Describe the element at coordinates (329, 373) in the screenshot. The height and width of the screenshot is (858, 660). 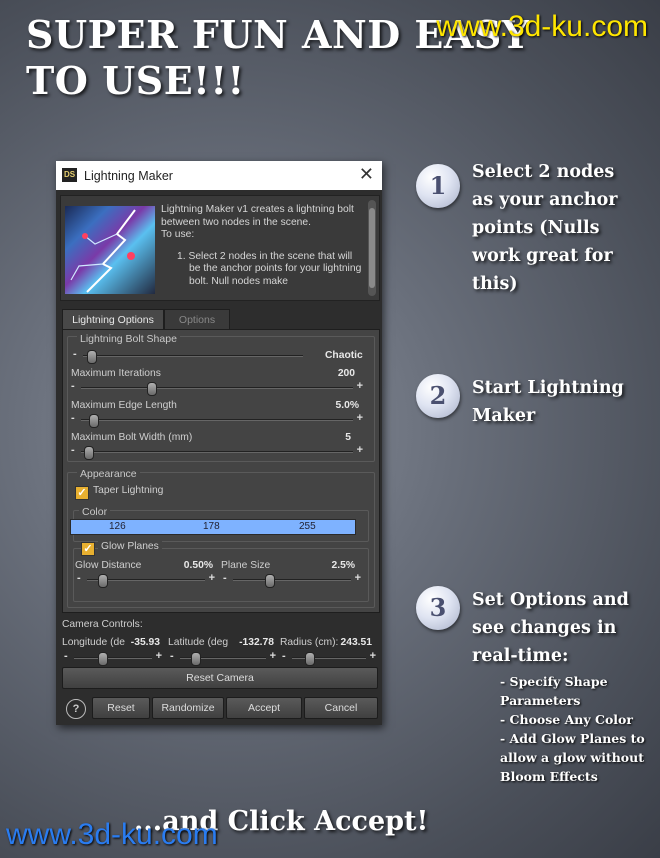
I see `max-iterations-value: 200` at that location.